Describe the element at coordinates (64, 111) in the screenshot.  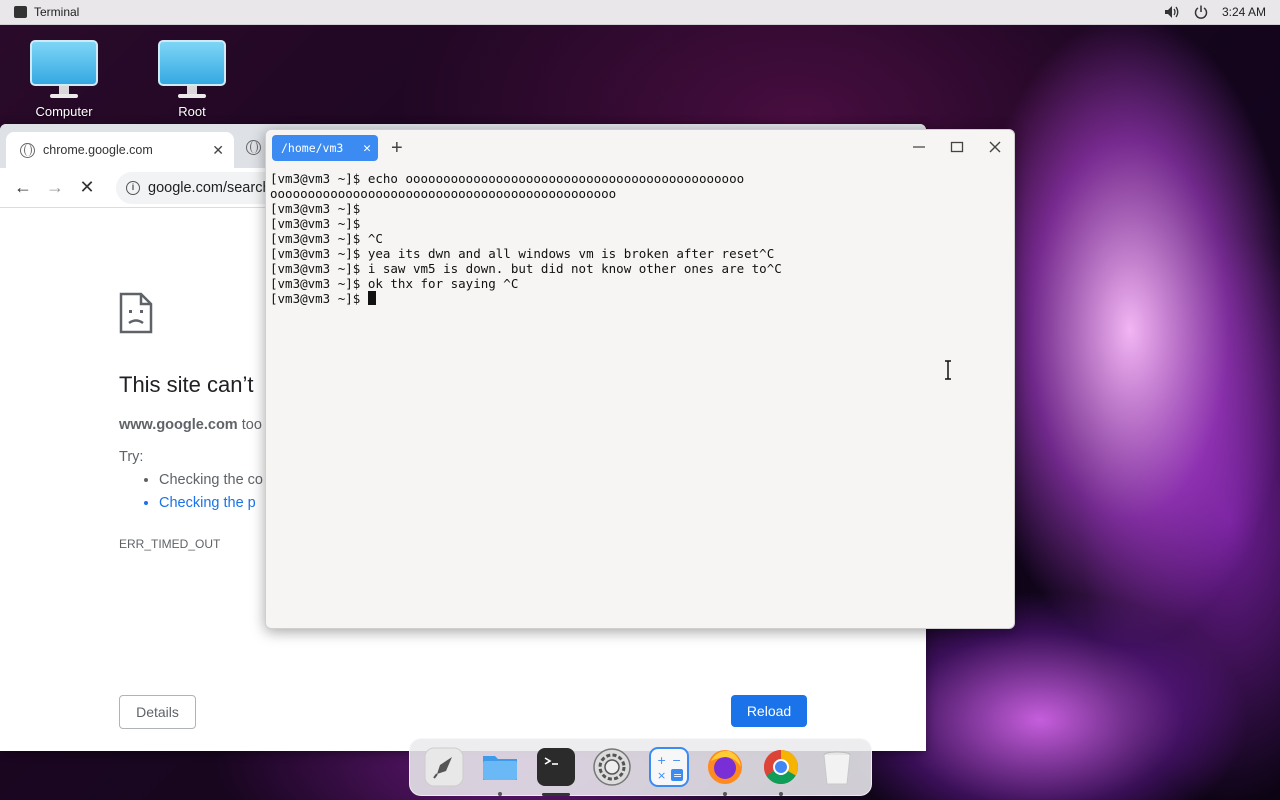
I see `desktop-icon-label: Computer` at that location.